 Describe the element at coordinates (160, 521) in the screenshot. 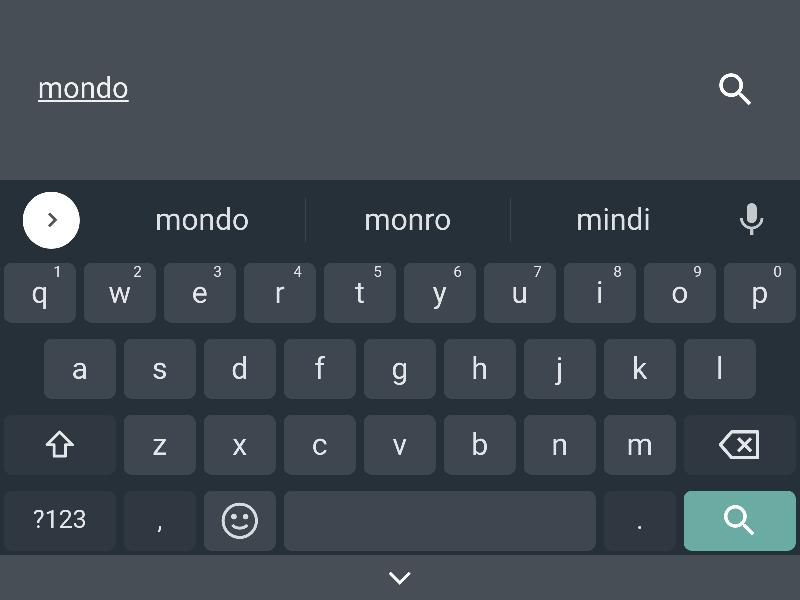

I see `punctuation-key: ,` at that location.